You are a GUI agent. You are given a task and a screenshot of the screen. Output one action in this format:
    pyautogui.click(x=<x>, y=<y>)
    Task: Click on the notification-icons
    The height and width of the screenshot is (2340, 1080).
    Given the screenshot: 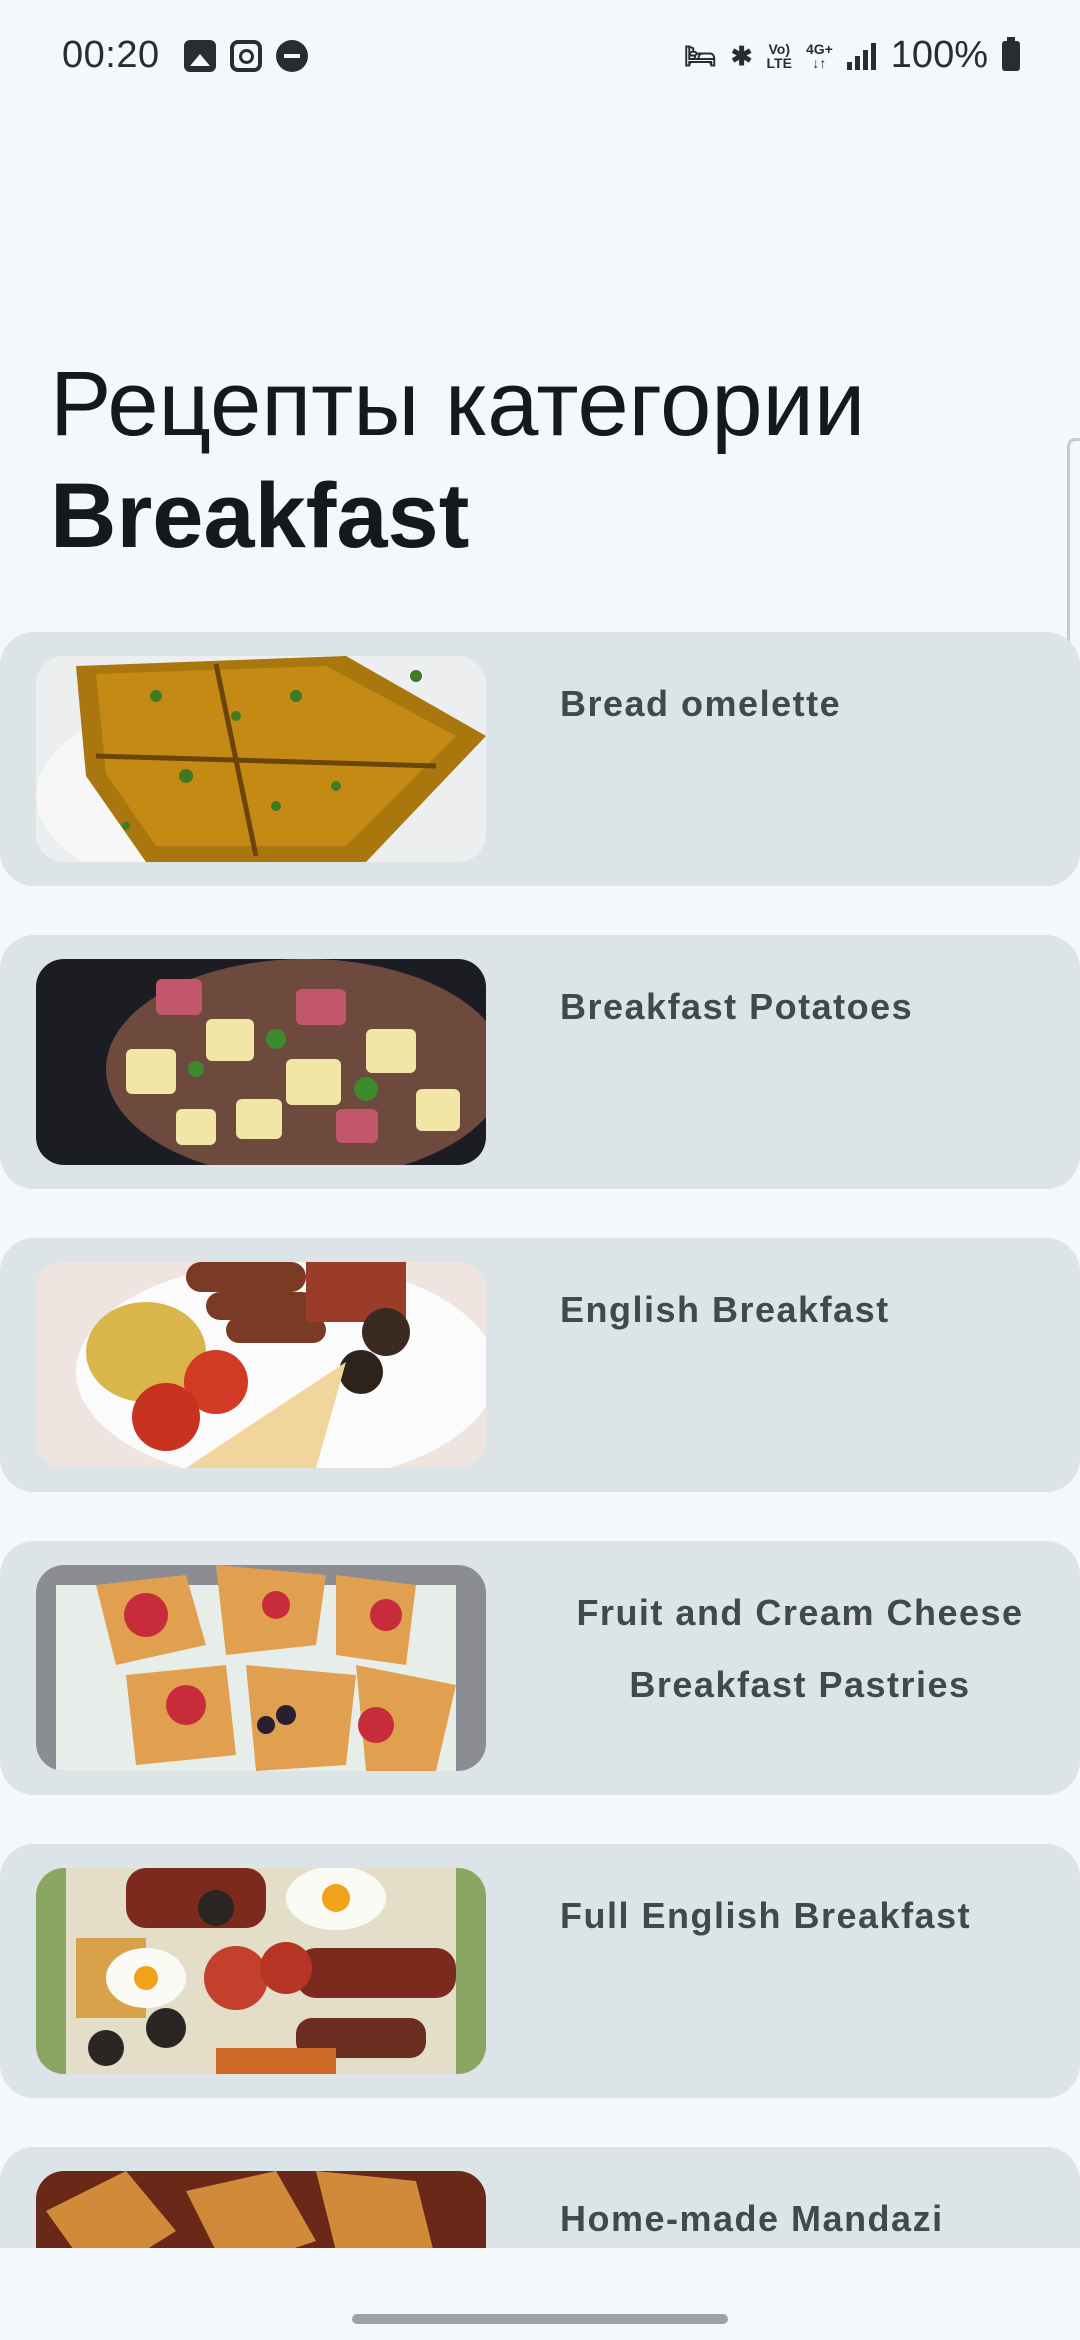 What is the action you would take?
    pyautogui.click(x=246, y=56)
    